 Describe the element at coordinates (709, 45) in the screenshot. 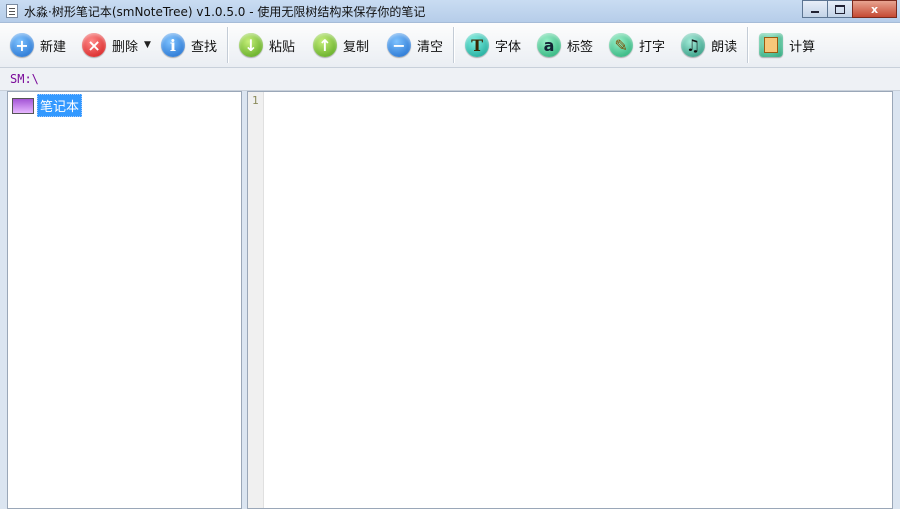

I see `read-aloud-button: ♫ 朗读` at that location.